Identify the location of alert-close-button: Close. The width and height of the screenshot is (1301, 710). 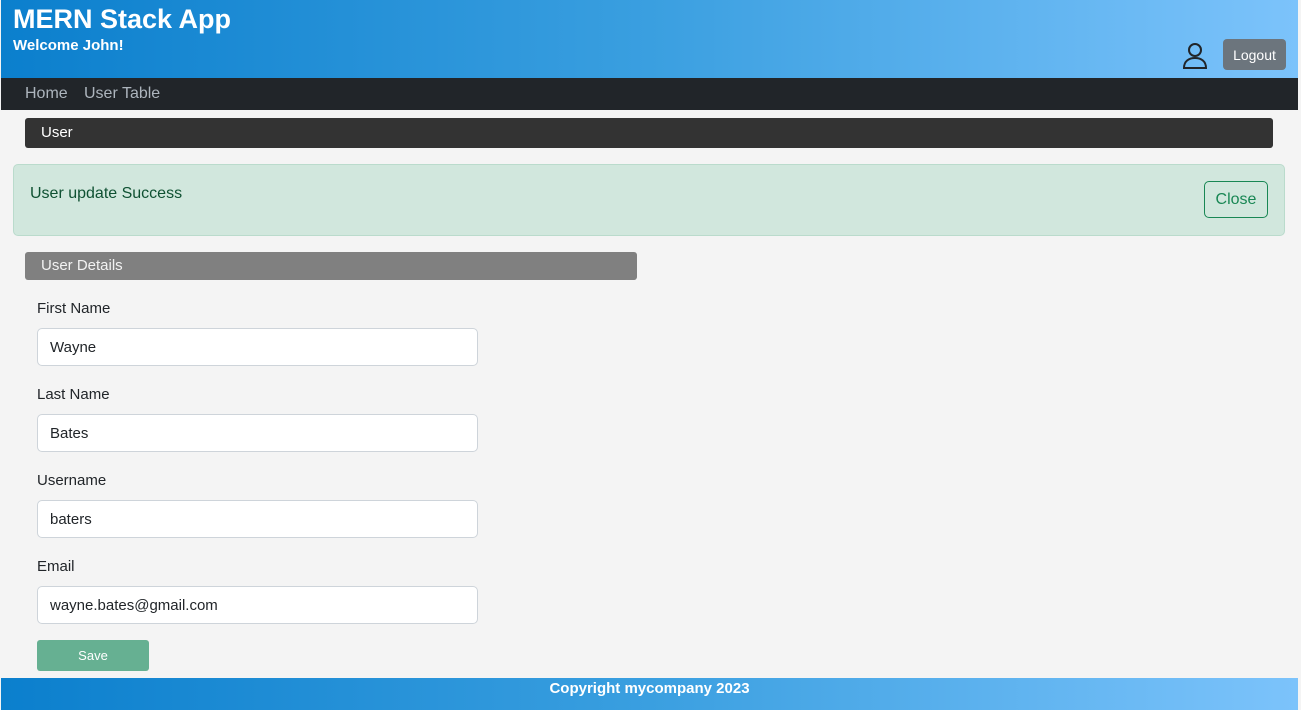
(1236, 199).